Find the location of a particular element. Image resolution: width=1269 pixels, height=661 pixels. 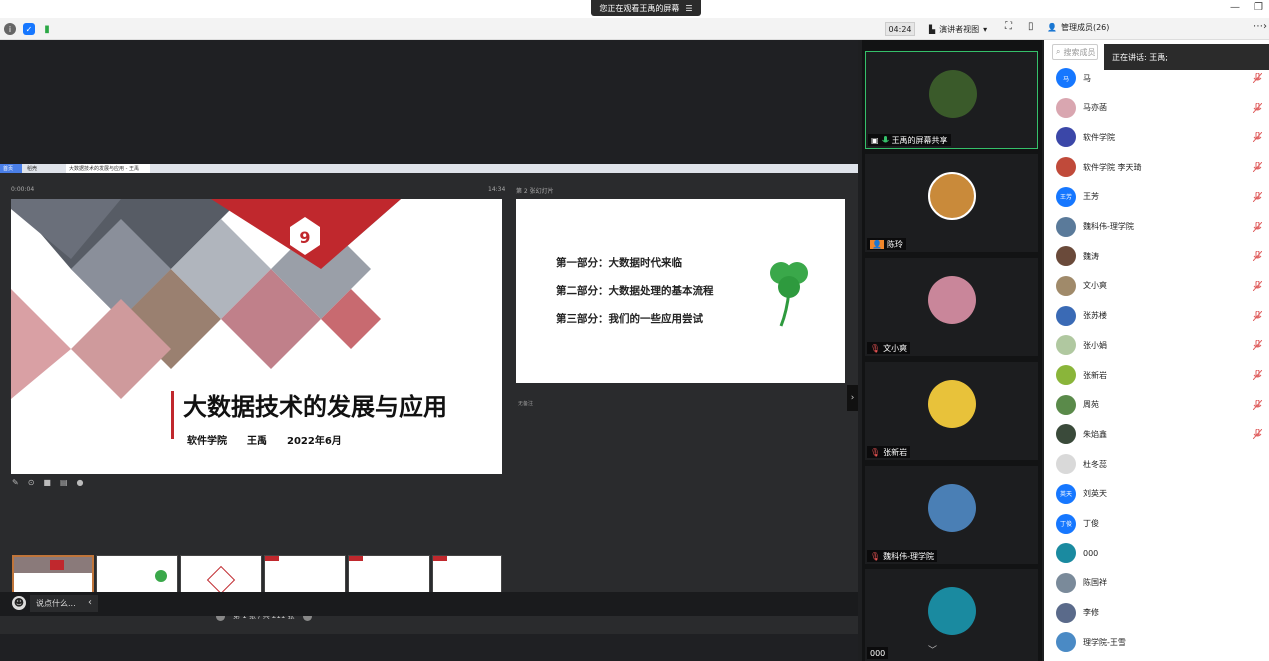

member-row: 软件学院 is located at coordinates (1161, 137).